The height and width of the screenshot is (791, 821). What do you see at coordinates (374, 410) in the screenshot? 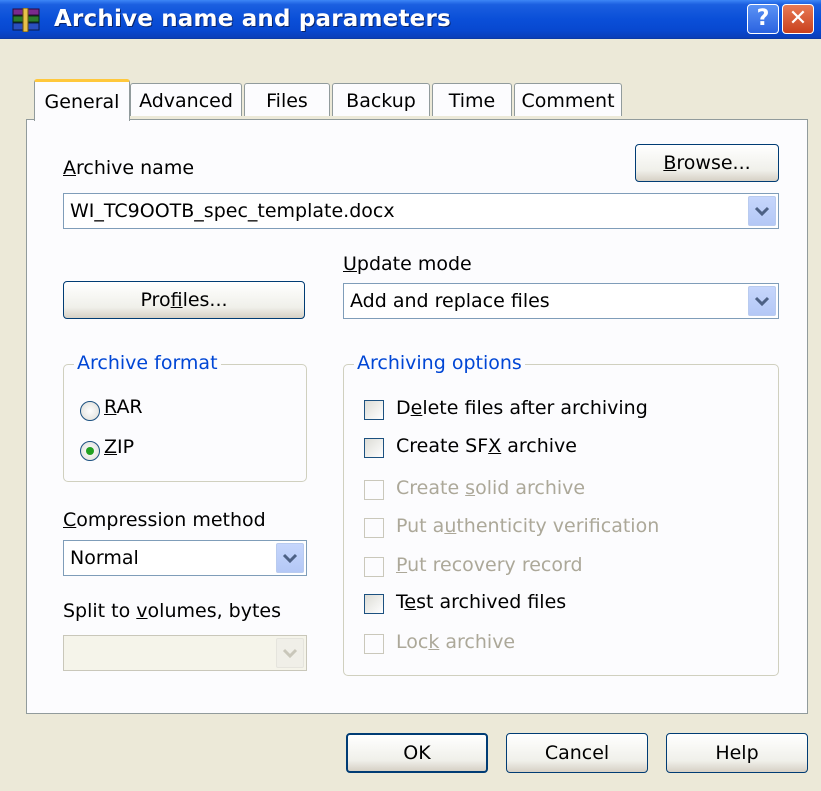
I see `checkbox-delete-files` at bounding box center [374, 410].